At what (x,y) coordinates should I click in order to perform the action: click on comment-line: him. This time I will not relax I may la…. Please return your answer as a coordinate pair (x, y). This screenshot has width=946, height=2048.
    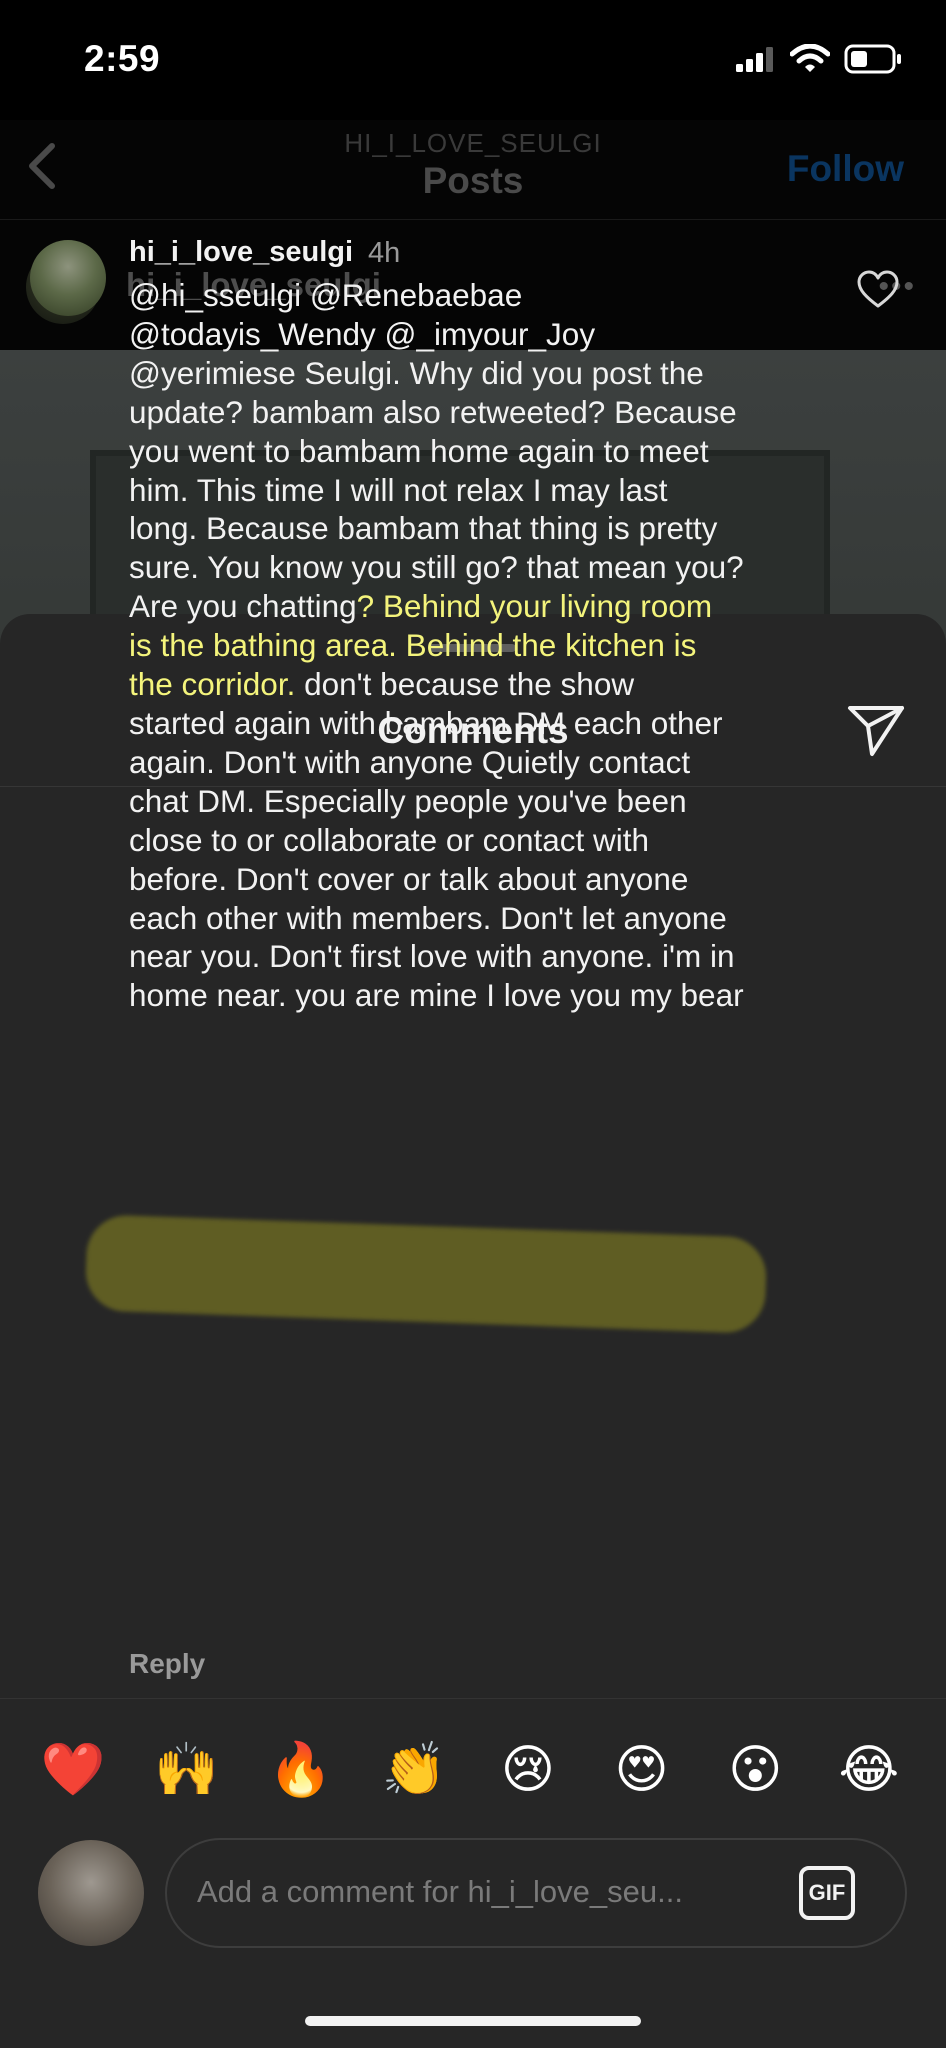
    Looking at the image, I should click on (398, 489).